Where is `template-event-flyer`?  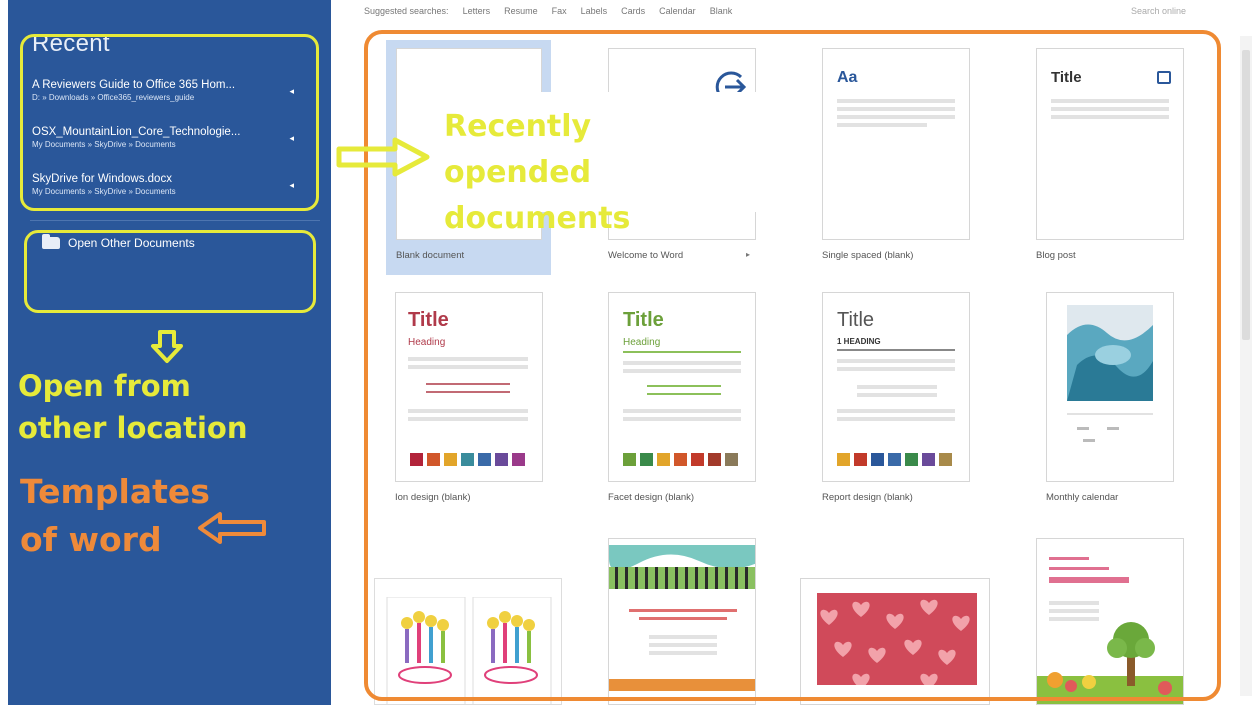 template-event-flyer is located at coordinates (683, 621).